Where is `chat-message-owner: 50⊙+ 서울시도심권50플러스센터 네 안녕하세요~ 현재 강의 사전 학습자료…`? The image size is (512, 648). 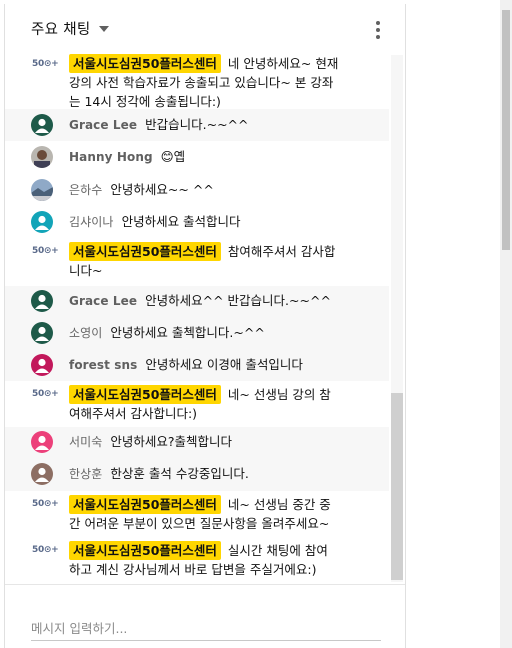 chat-message-owner: 50⊙+ 서울시도심권50플러스센터 네 안녕하세요~ 현재 강의 사전 학습자료… is located at coordinates (197, 81).